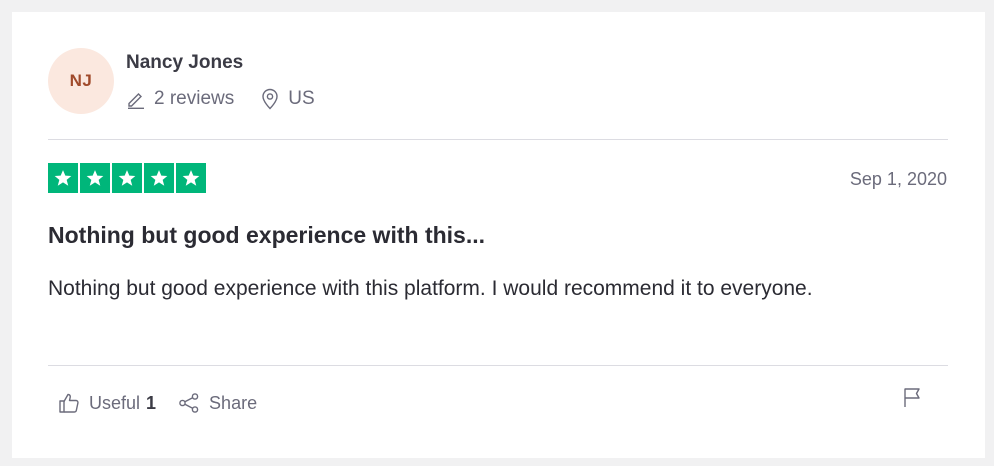 This screenshot has height=466, width=994. Describe the element at coordinates (301, 98) in the screenshot. I see `country-label: US` at that location.